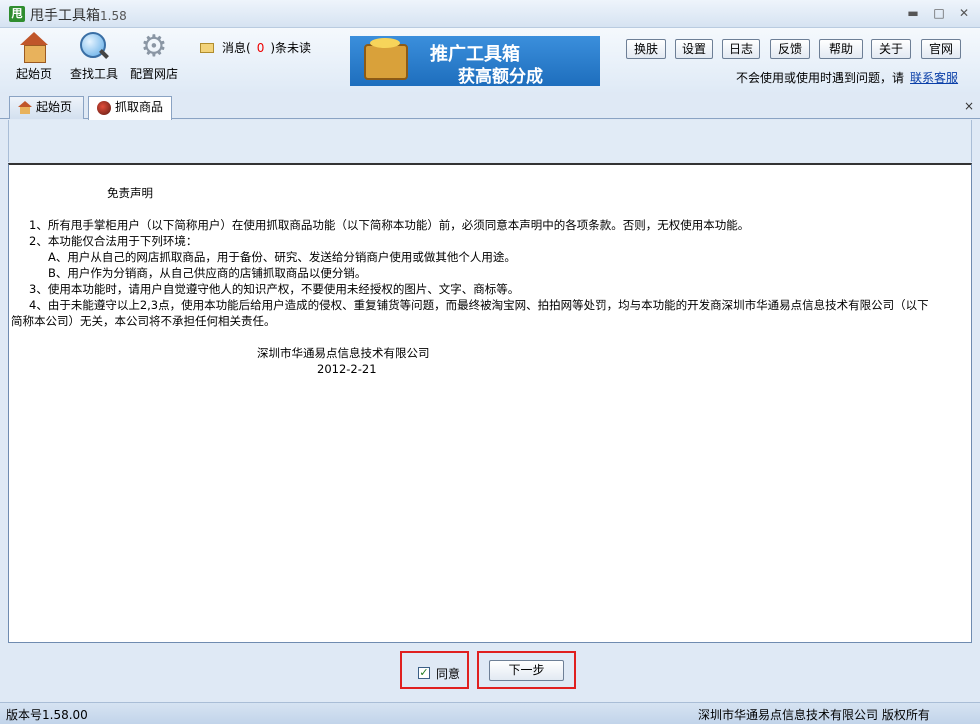  Describe the element at coordinates (814, 715) in the screenshot. I see `copyright-label: 深圳市华通易点信息技术有限公司 版权所有` at that location.